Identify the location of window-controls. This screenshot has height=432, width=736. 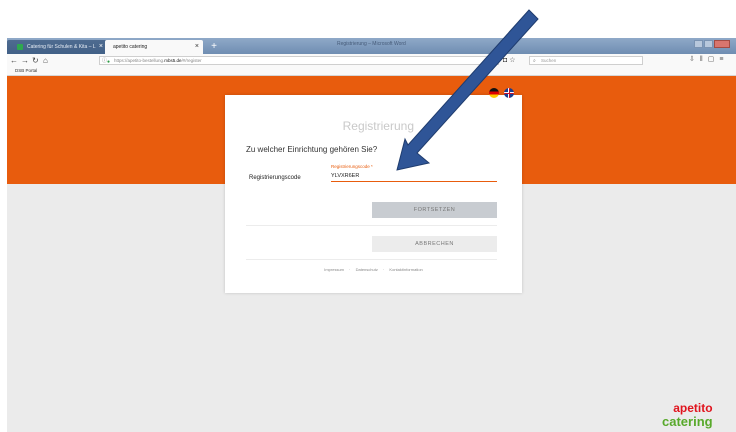
(712, 44).